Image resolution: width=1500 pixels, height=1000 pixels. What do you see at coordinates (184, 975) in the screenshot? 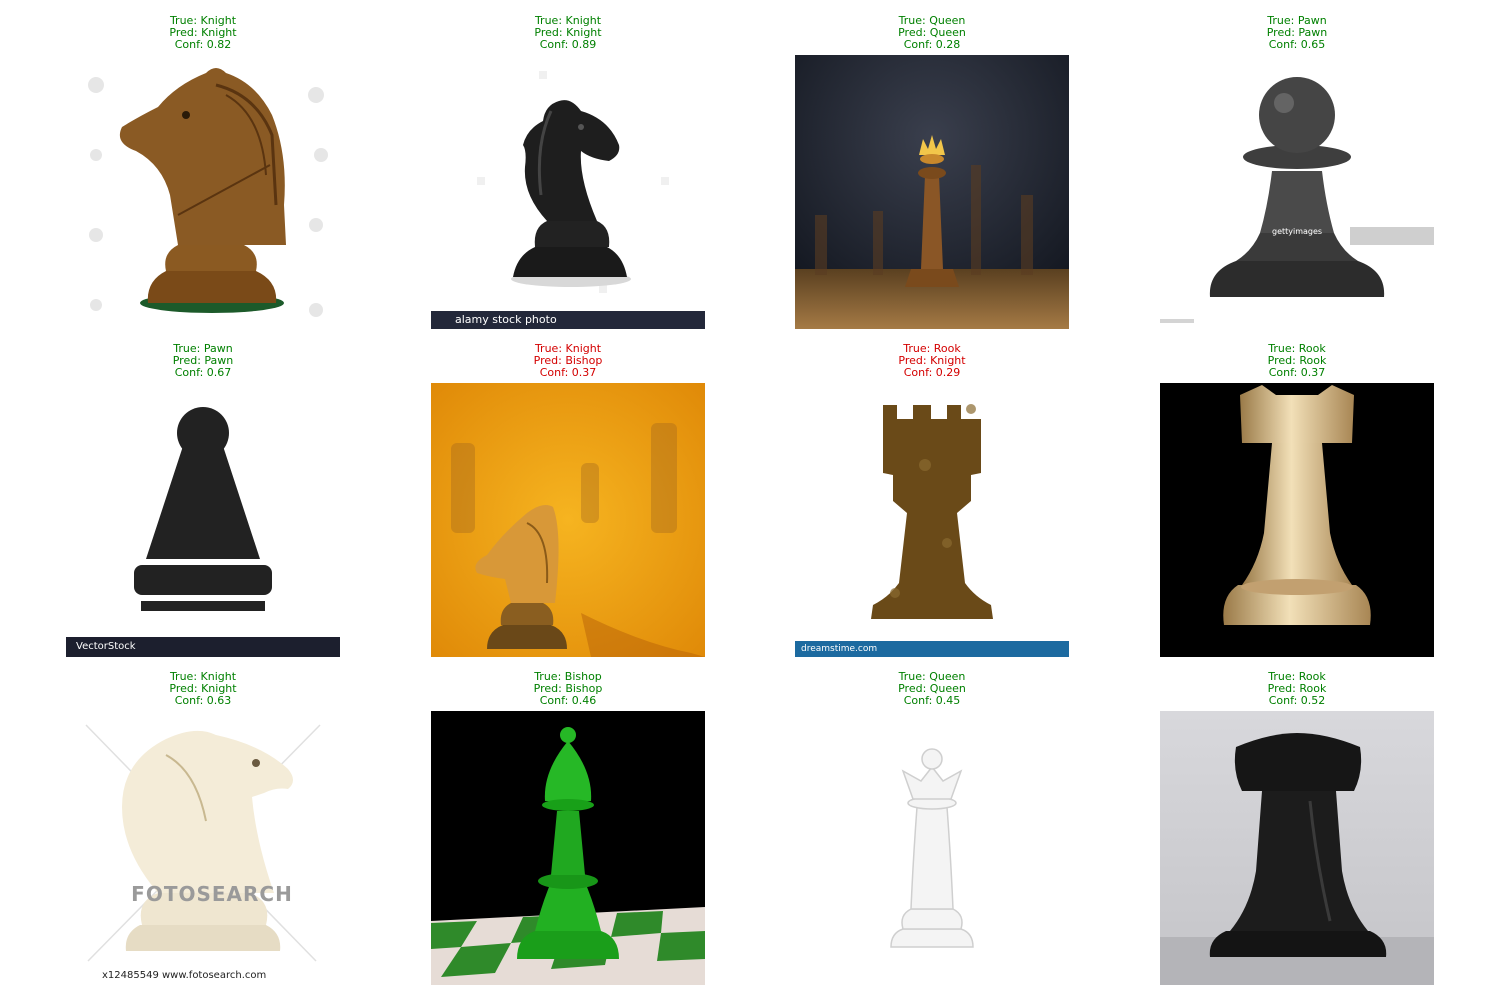
I see `watermark-caption: x12485549 www.fotosearch.com` at bounding box center [184, 975].